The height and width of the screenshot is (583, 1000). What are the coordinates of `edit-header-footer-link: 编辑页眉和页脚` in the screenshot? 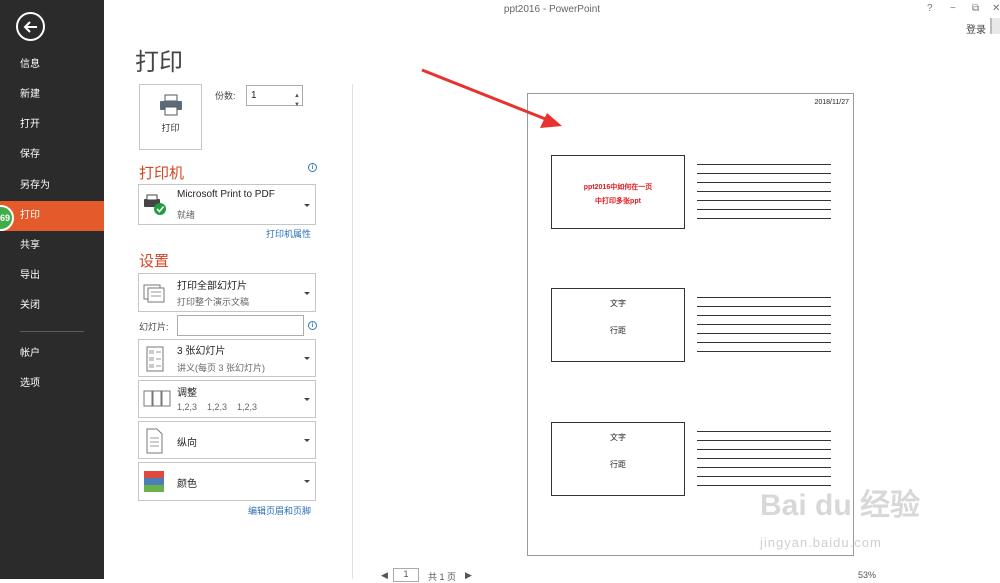 It's located at (279, 510).